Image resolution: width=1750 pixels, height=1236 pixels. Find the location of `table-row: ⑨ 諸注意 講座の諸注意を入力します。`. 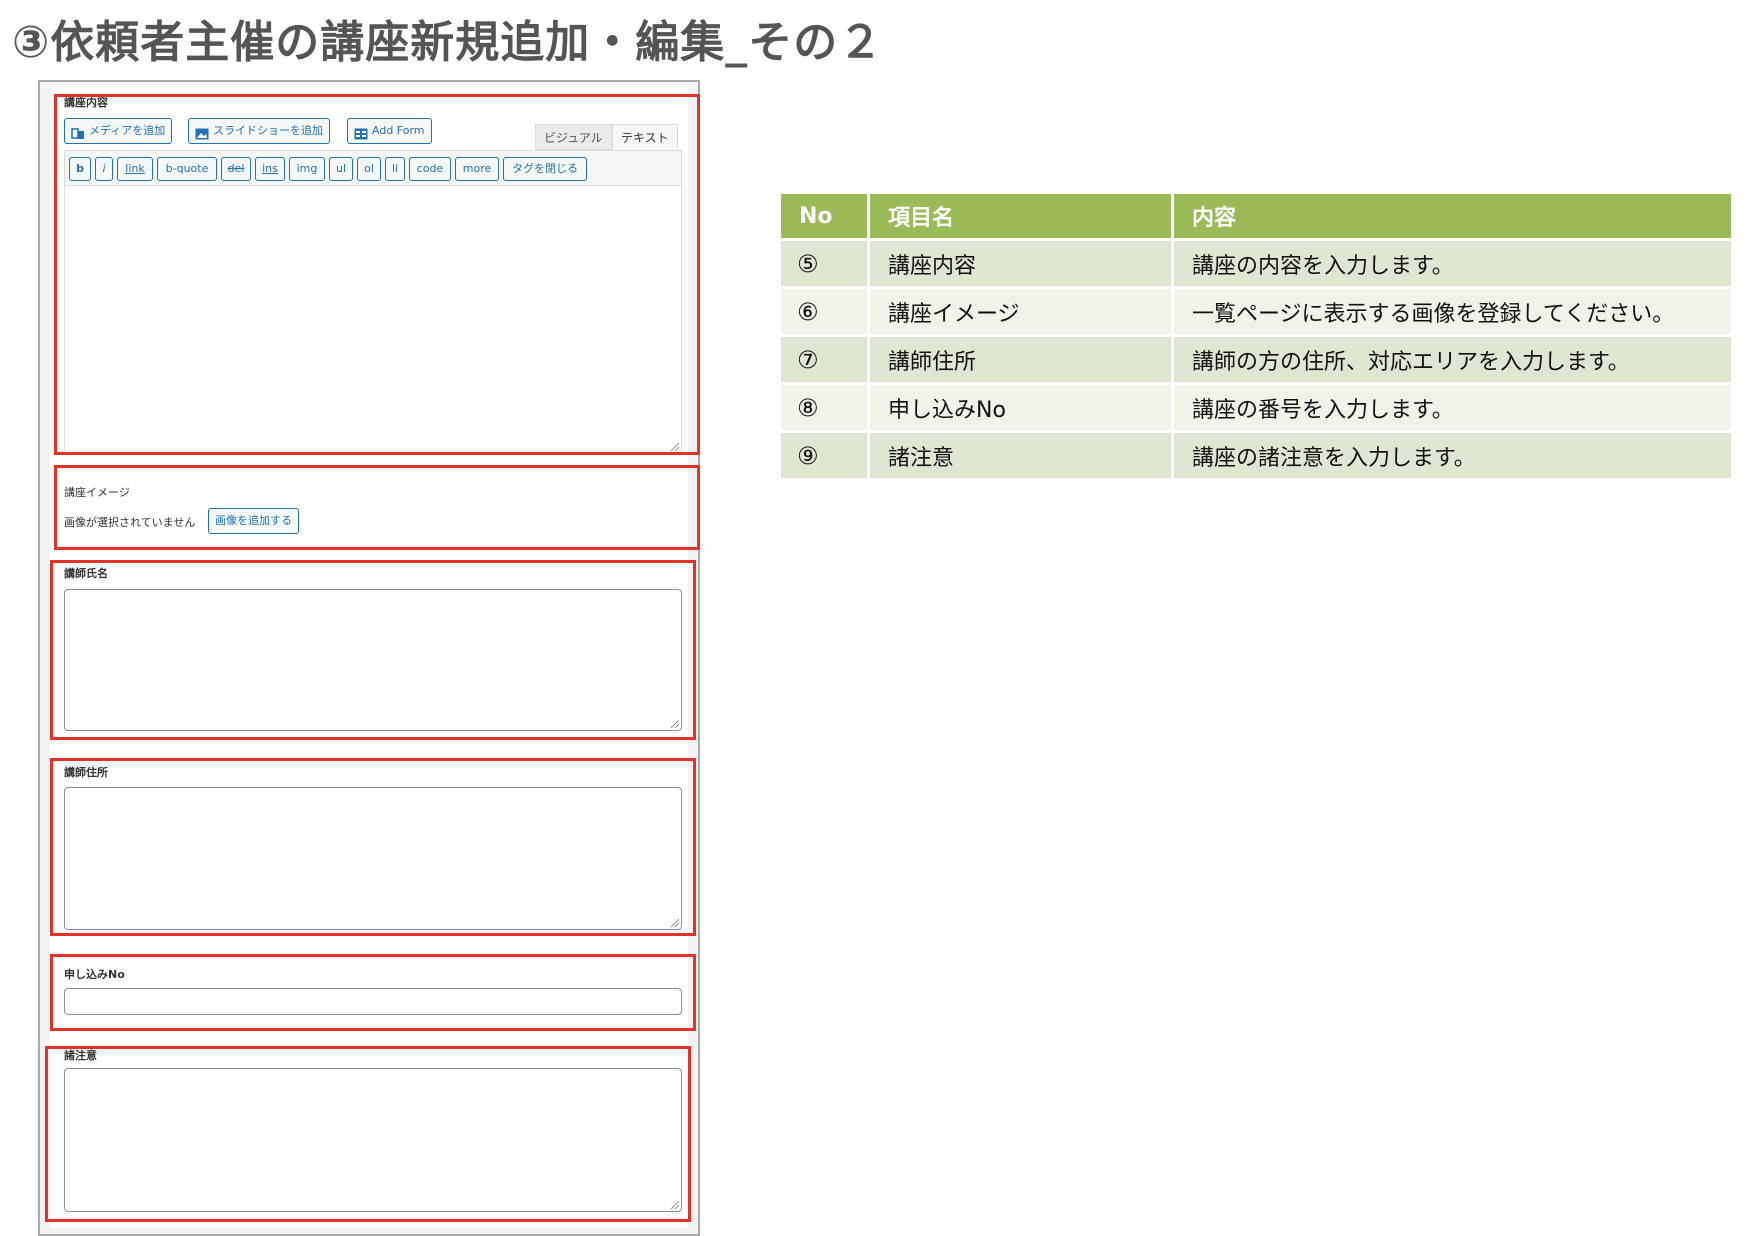

table-row: ⑨ 諸注意 講座の諸注意を入力します。 is located at coordinates (1256, 456).